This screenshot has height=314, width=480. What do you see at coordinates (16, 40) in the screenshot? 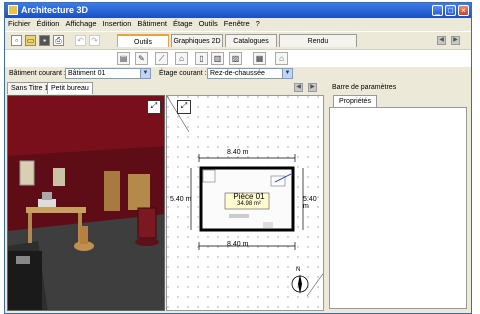
I see `new-icon: ▫` at bounding box center [16, 40].